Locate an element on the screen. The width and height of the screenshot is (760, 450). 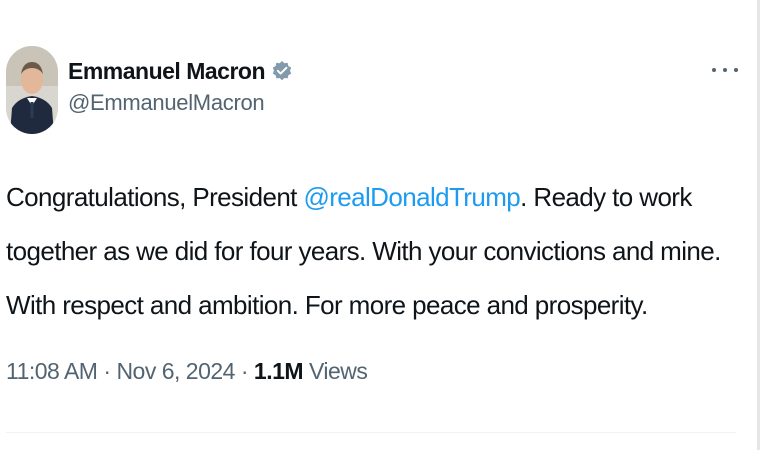
views-count: 1.1M is located at coordinates (278, 371).